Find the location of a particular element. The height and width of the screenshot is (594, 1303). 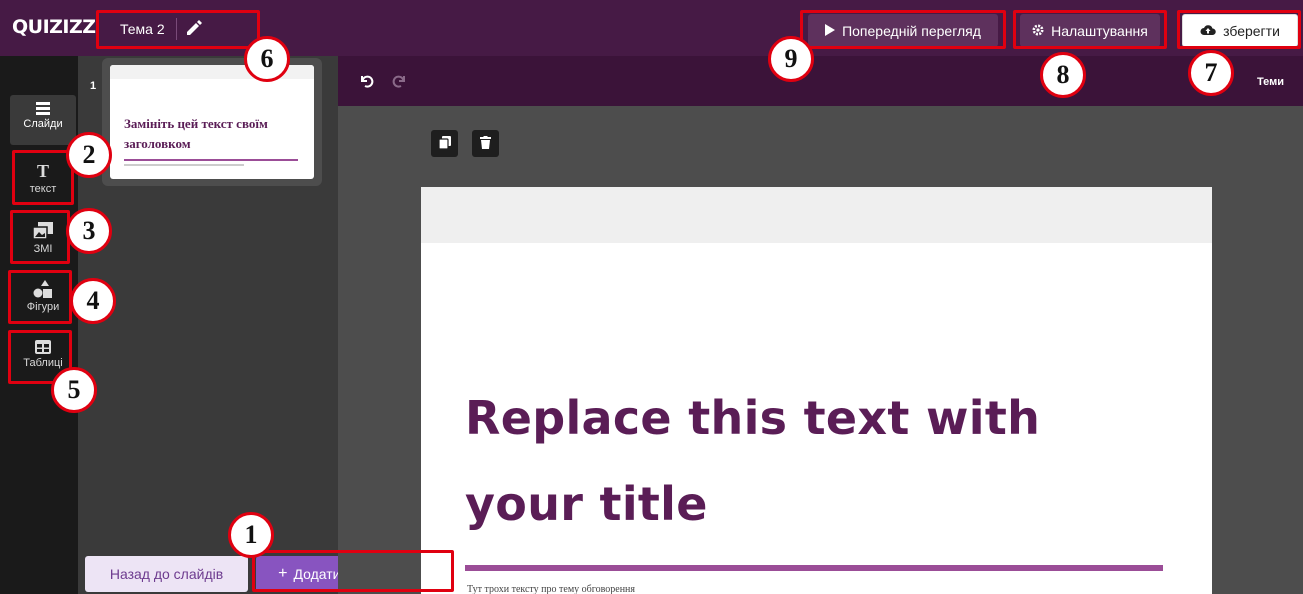

redo-icon is located at coordinates (400, 81).